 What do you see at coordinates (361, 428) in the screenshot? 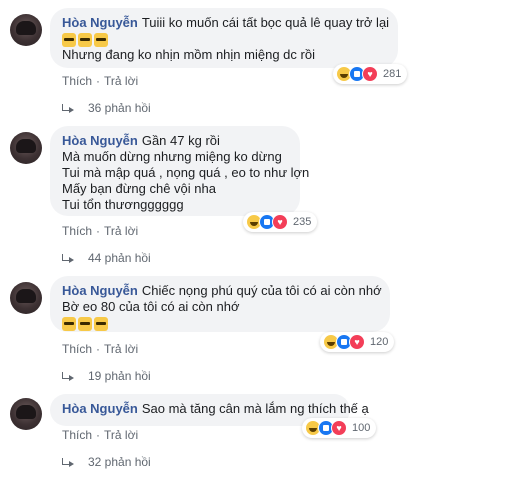
I see `reaction-count: 100` at bounding box center [361, 428].